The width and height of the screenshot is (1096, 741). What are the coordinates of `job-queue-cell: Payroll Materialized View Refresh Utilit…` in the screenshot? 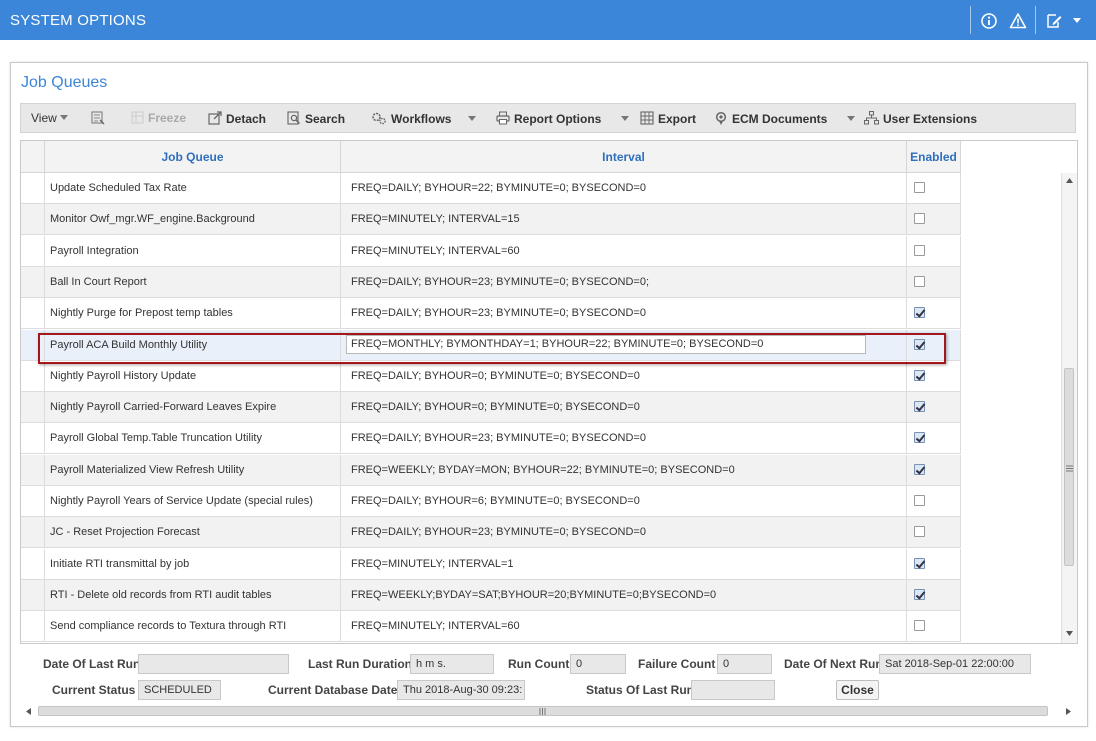 It's located at (193, 470).